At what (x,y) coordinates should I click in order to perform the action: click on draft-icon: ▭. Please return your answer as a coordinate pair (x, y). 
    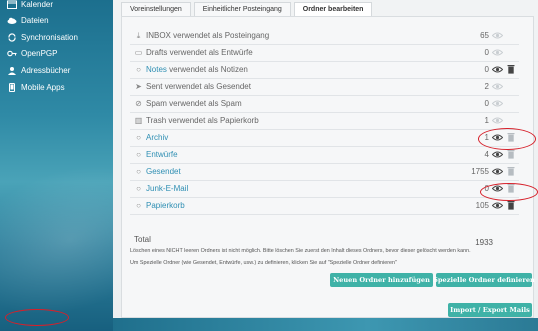
    Looking at the image, I should click on (138, 52).